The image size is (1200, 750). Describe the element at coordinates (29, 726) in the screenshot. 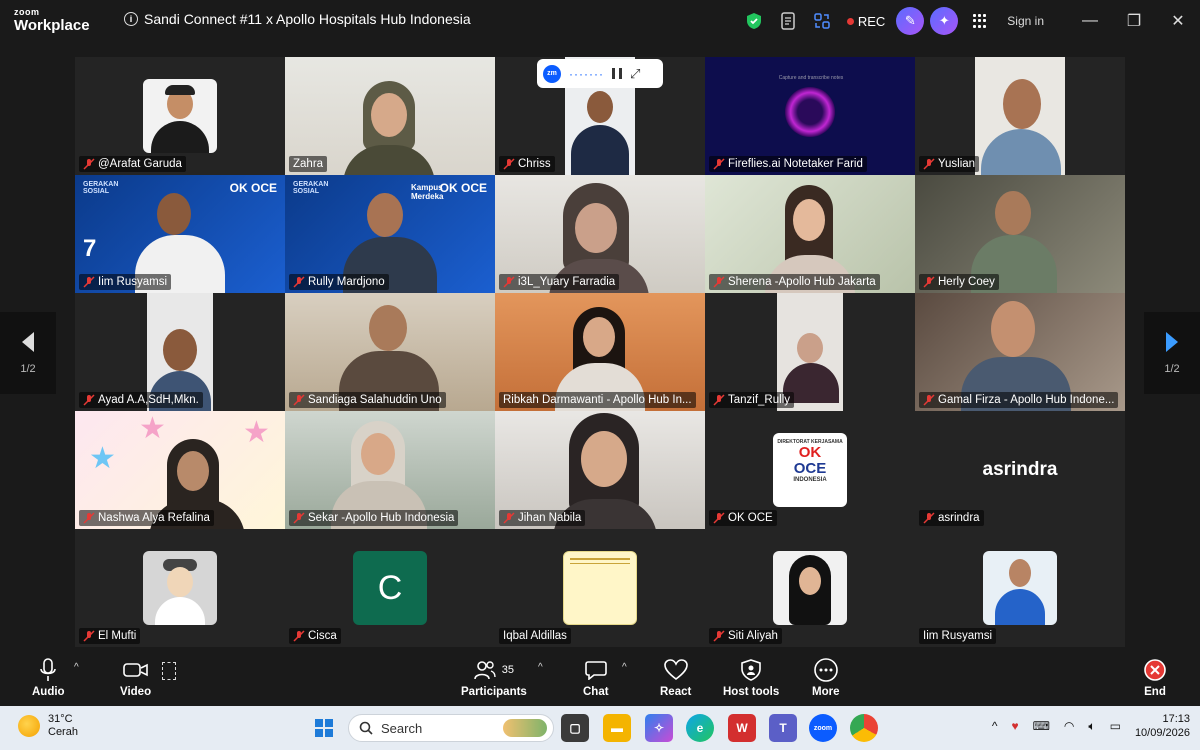

I see `weather-sun-icon` at that location.